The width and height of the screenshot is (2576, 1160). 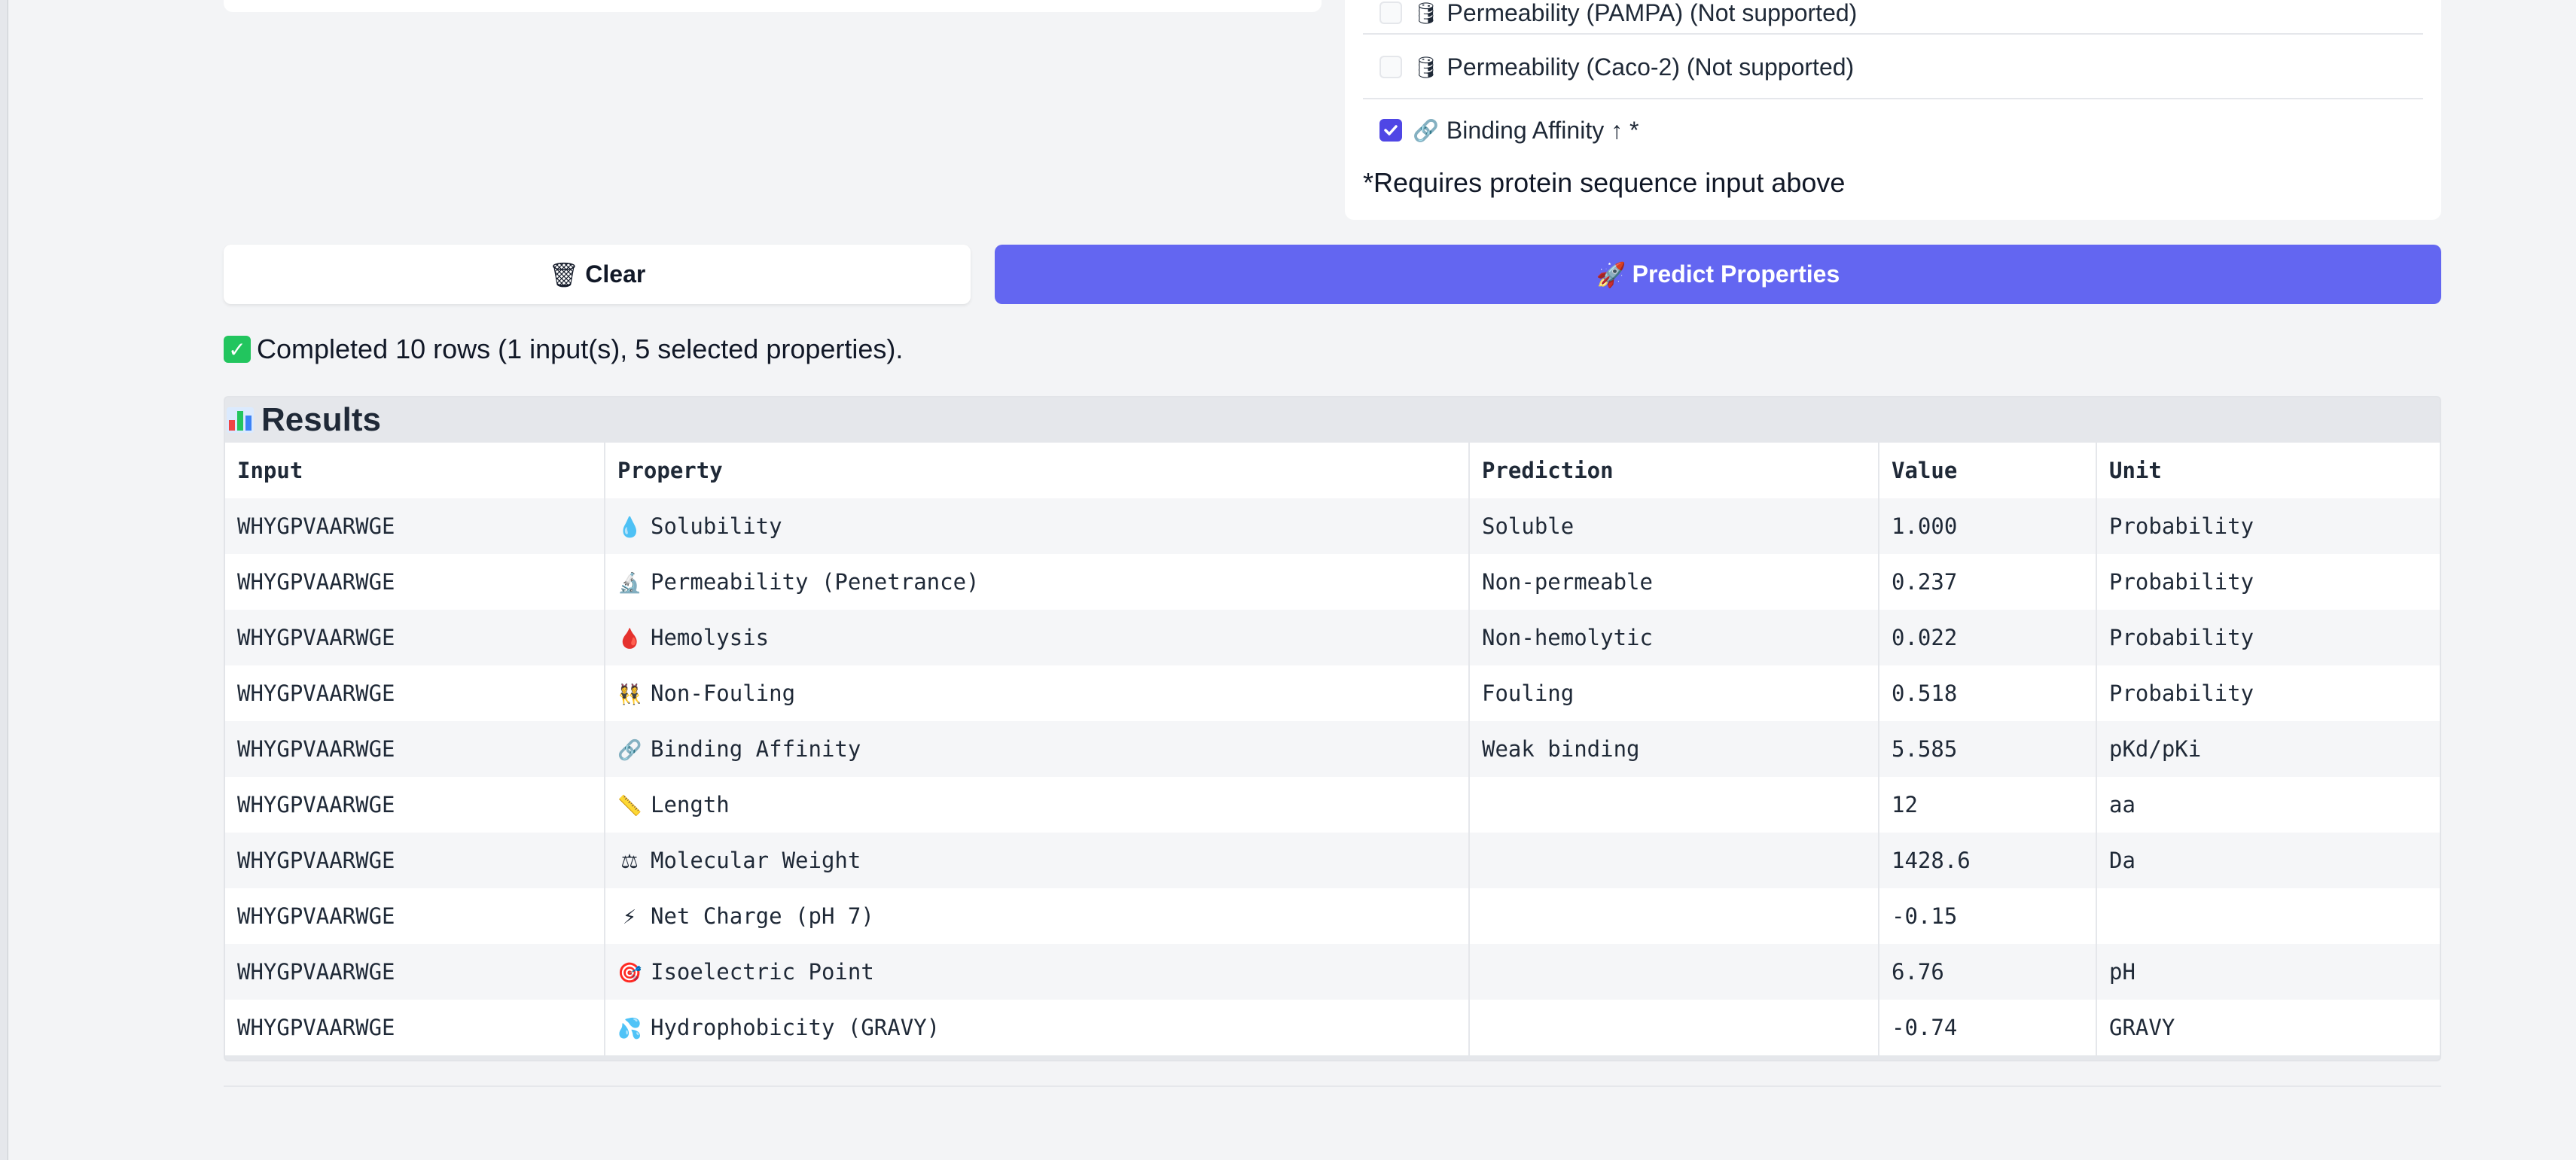 What do you see at coordinates (629, 583) in the screenshot?
I see `microscope-icon: 🔬` at bounding box center [629, 583].